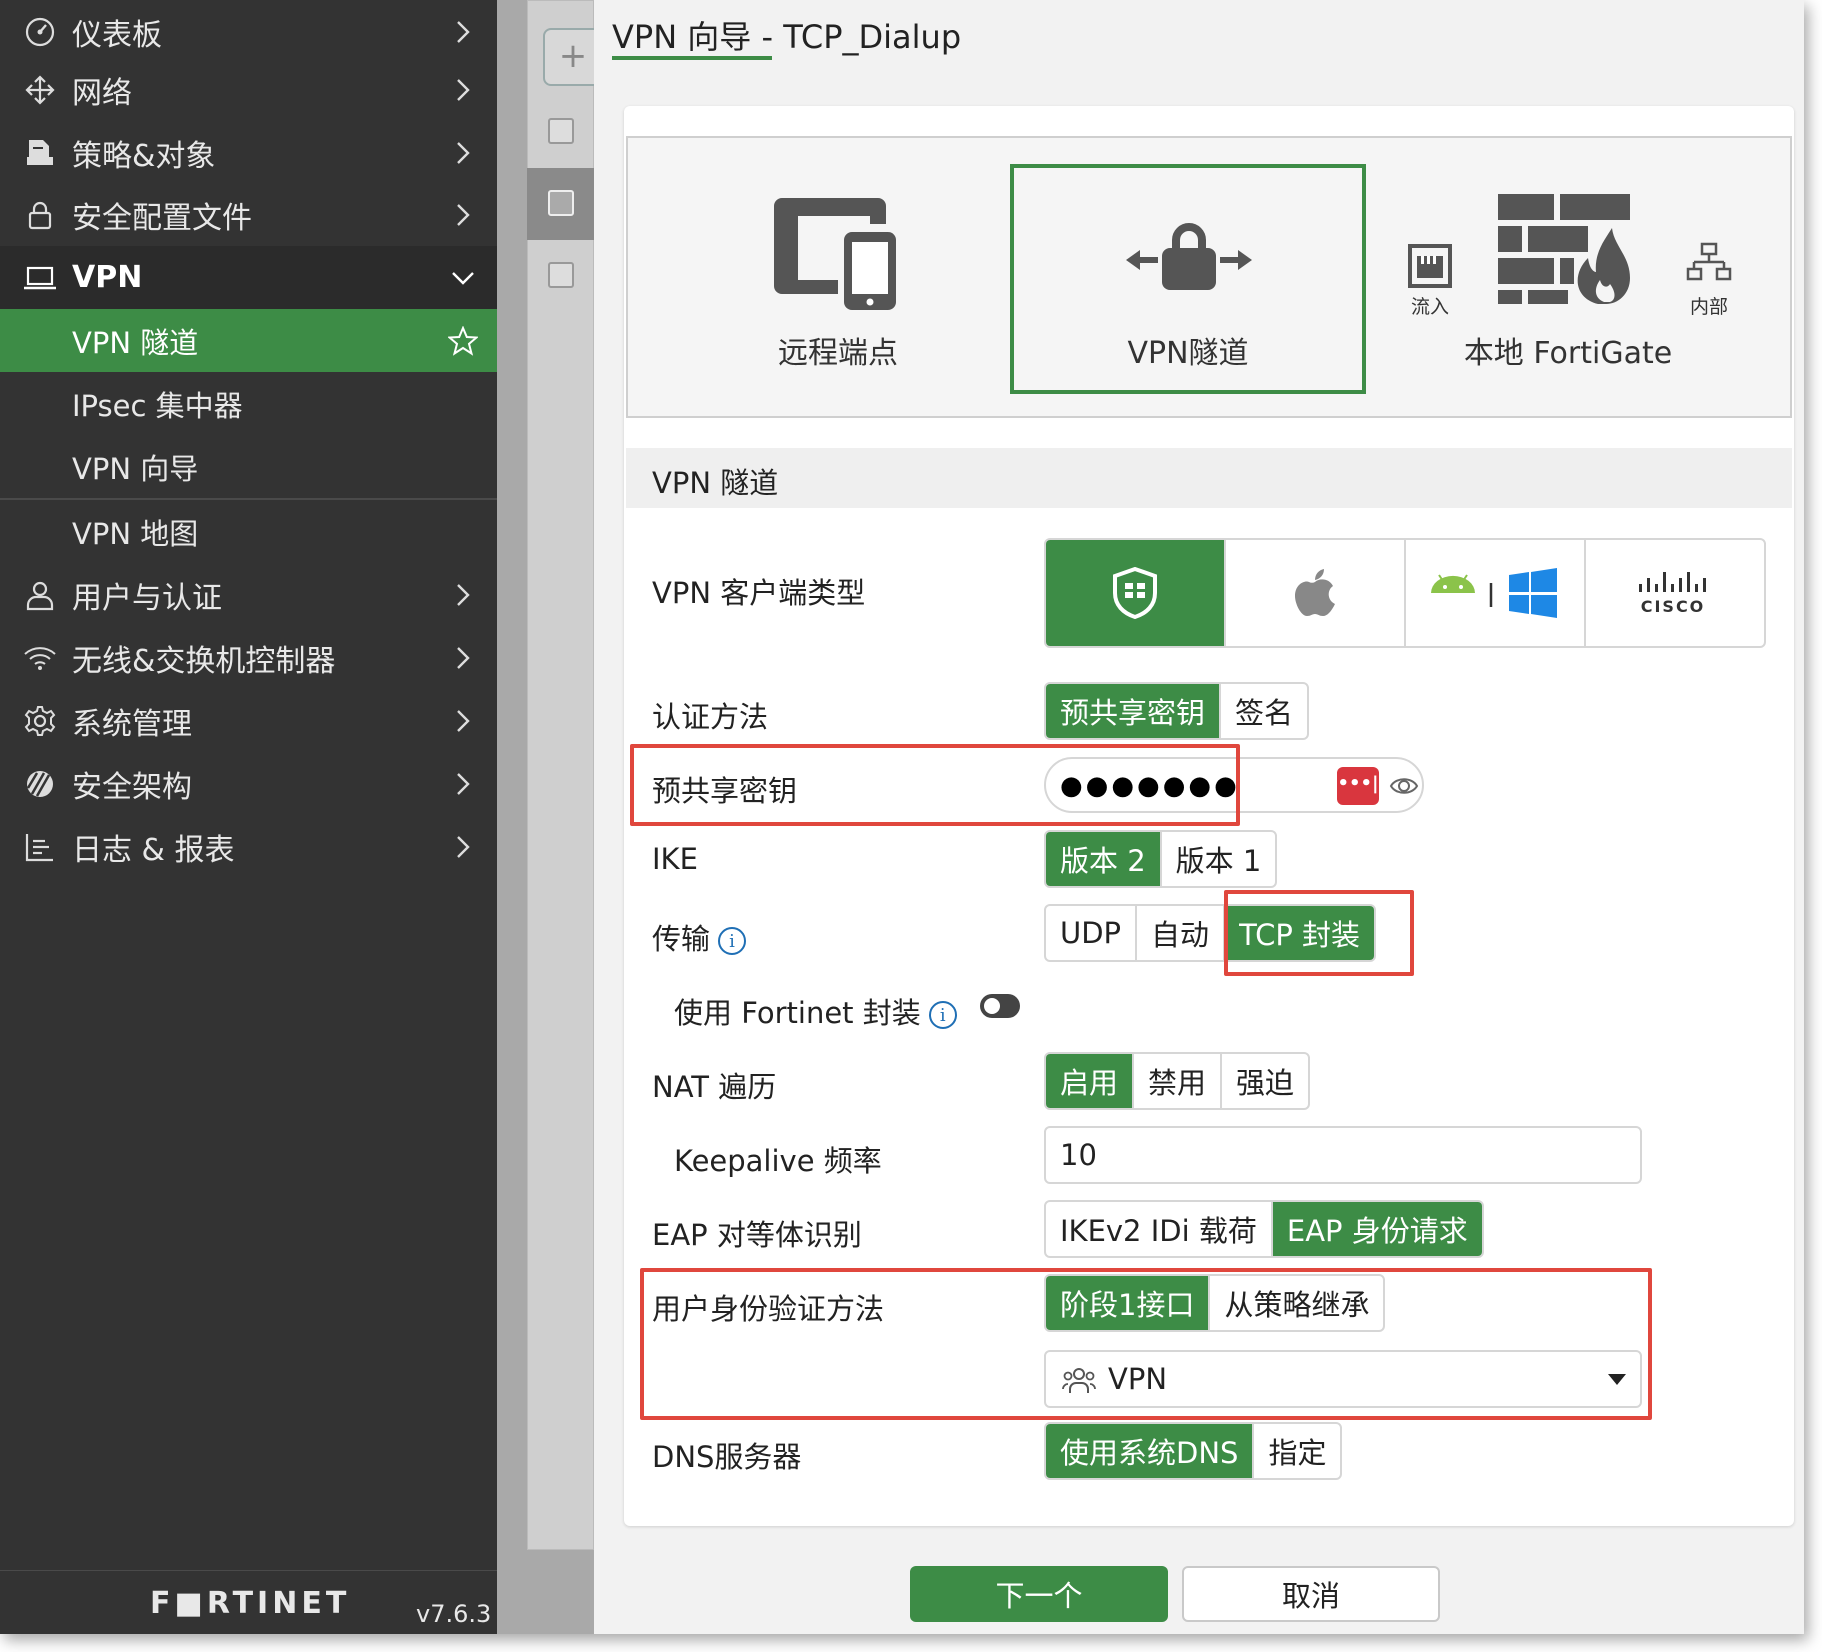 Image resolution: width=1822 pixels, height=1652 pixels. What do you see at coordinates (1316, 593) in the screenshot?
I see `client-option-apple` at bounding box center [1316, 593].